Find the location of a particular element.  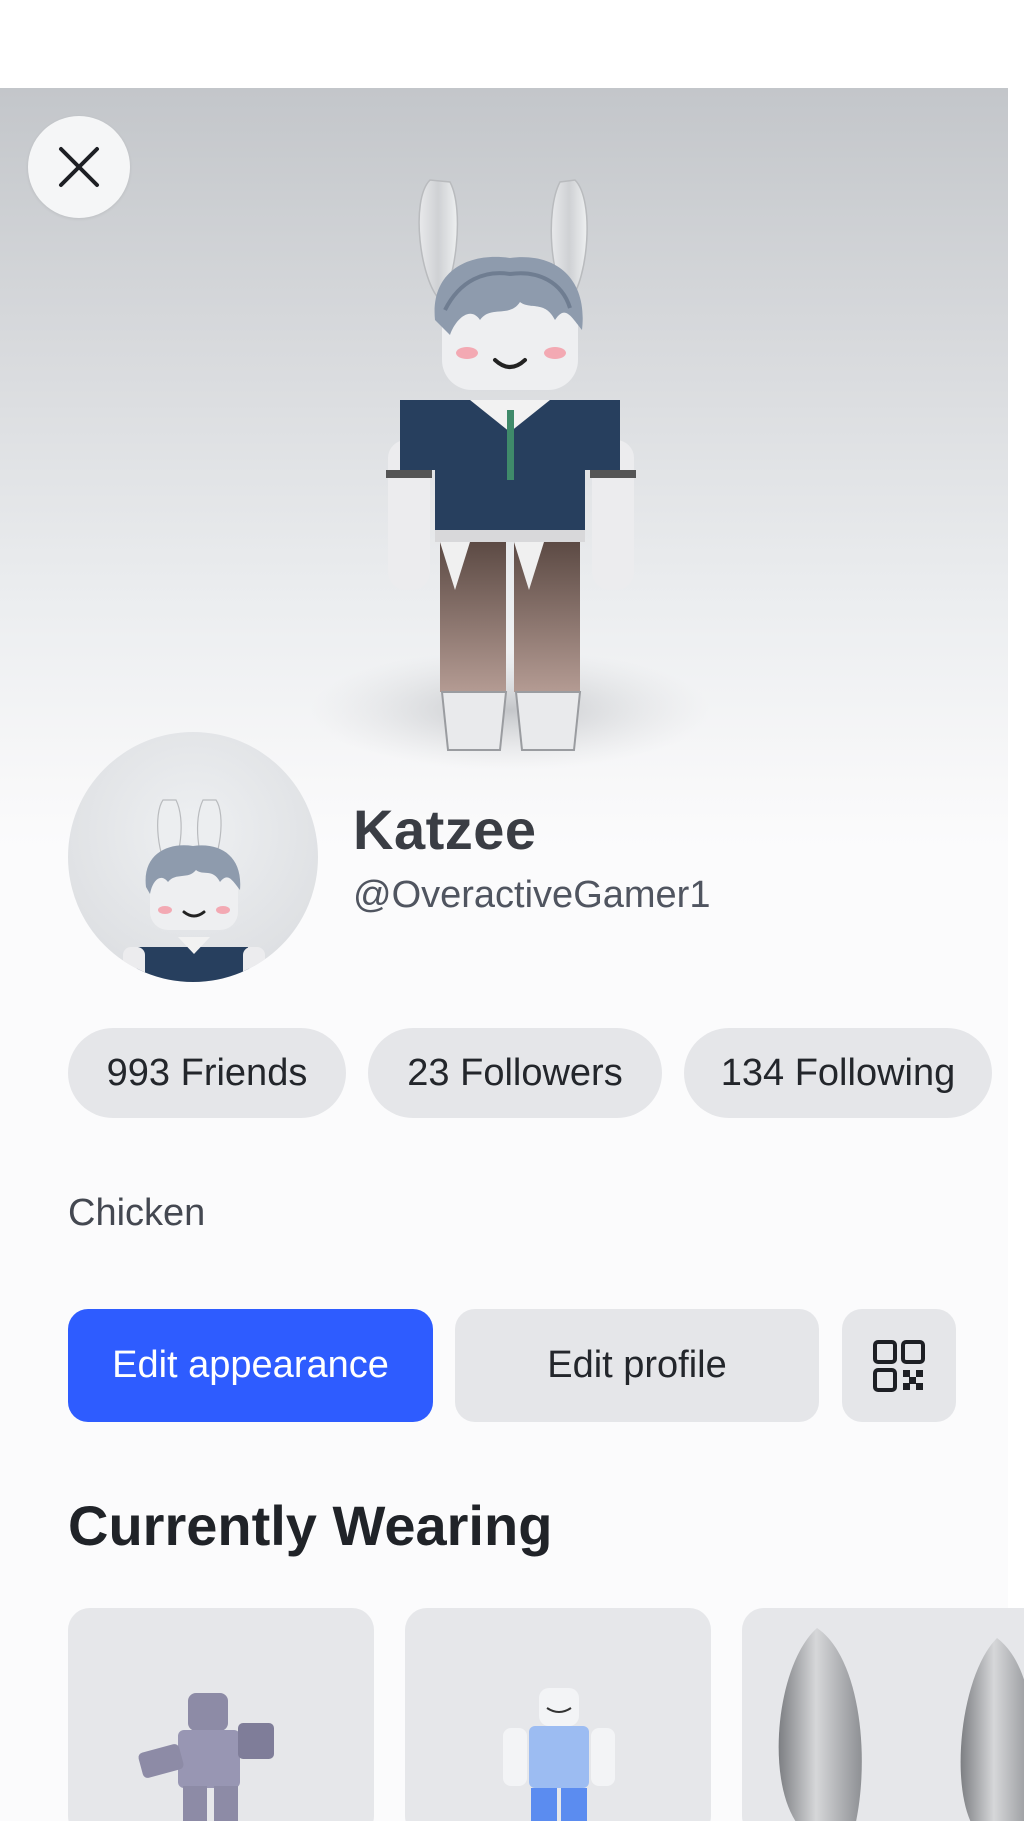

followers-count-button: 23 Followers is located at coordinates (515, 1073).